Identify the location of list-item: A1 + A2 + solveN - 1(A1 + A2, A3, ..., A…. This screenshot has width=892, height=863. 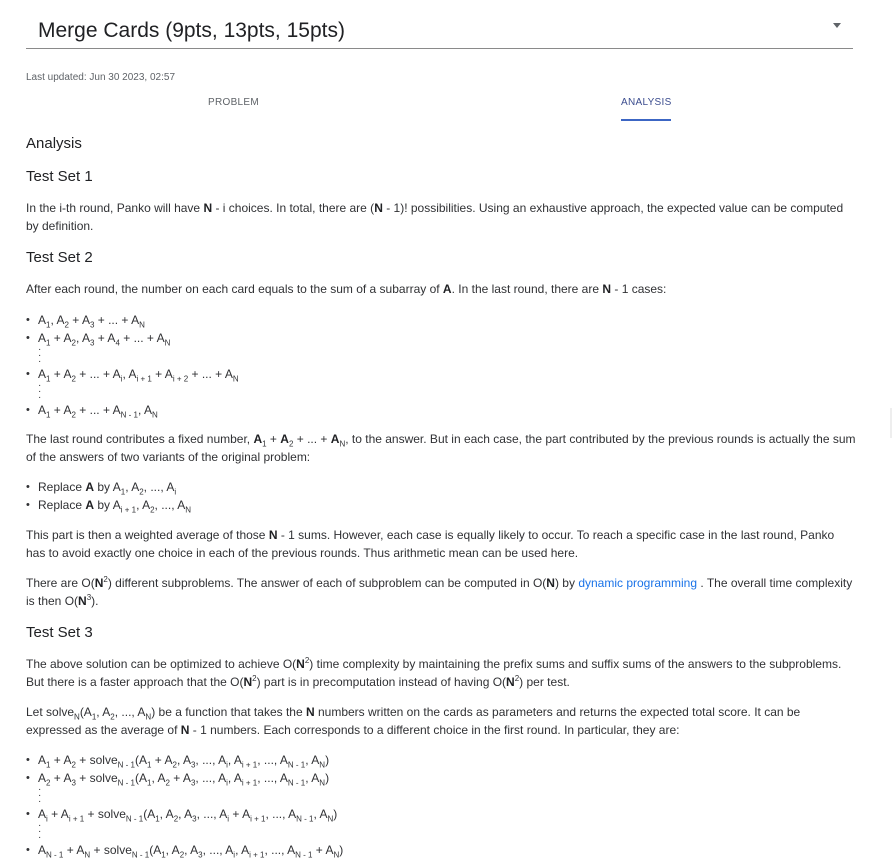
(184, 760).